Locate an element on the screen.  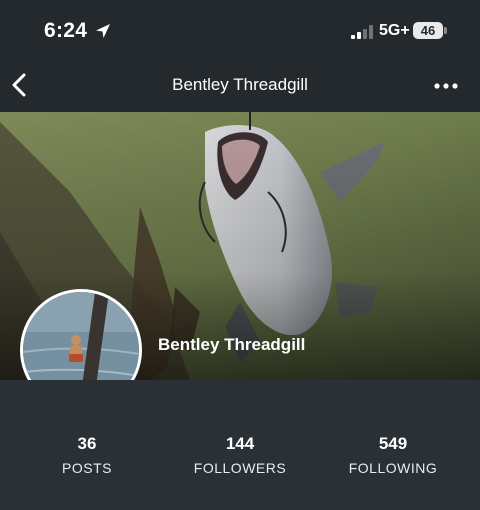
following-label: FOLLOWING is located at coordinates (393, 468).